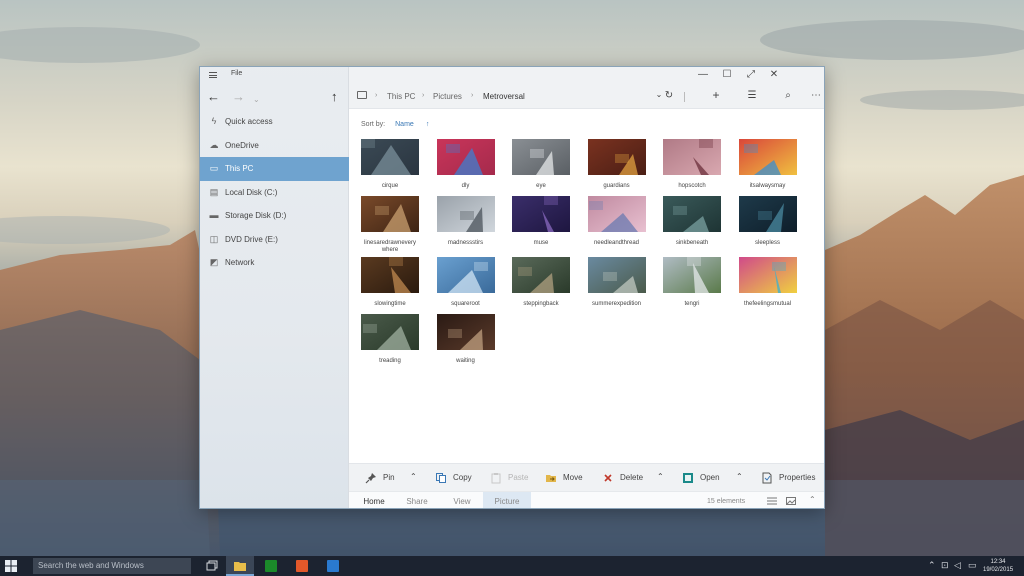 The height and width of the screenshot is (576, 1024). What do you see at coordinates (767, 222) in the screenshot?
I see `file-item: sleepless` at bounding box center [767, 222].